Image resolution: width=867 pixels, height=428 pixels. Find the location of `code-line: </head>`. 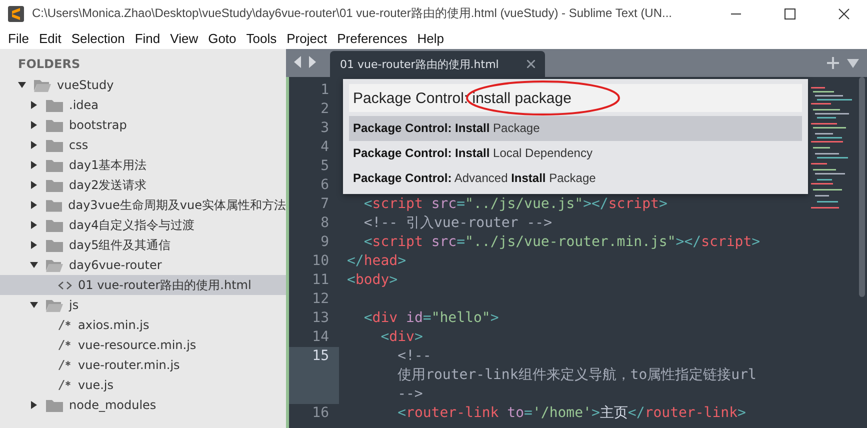

code-line: </head> is located at coordinates (377, 261).